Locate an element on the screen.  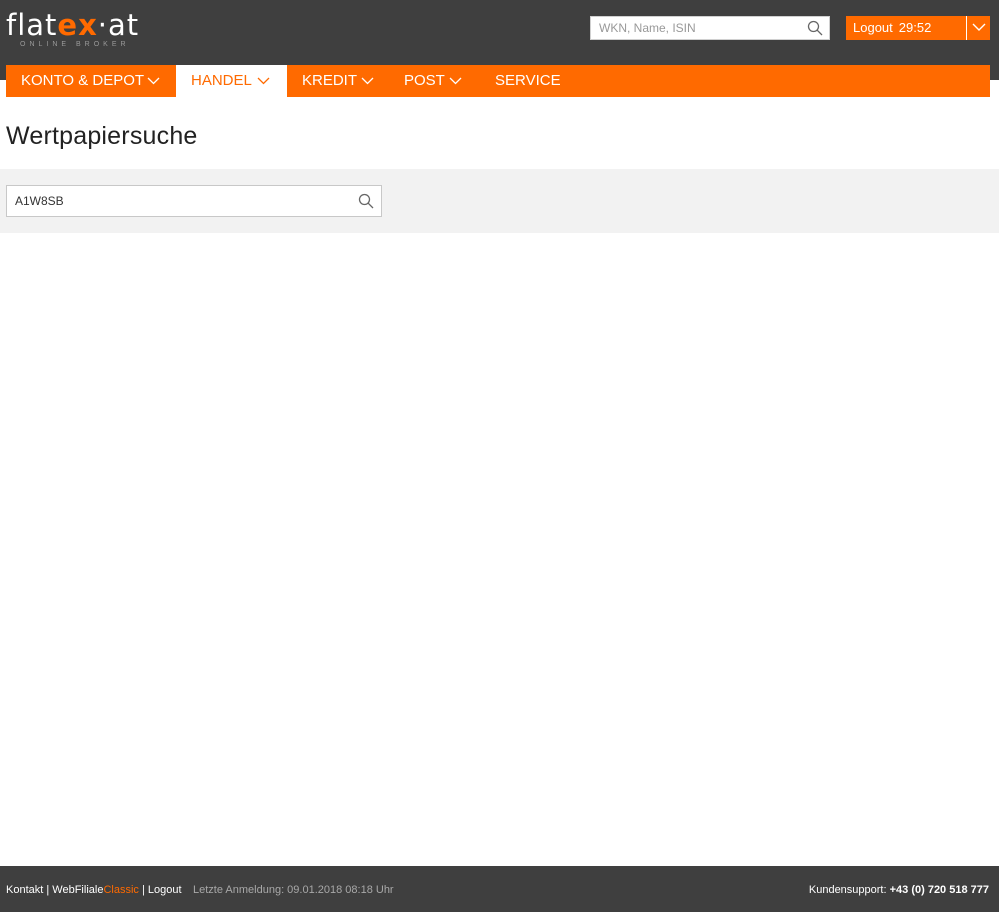
customer-support: Kundensupport: +43 (0) 720 518 777 is located at coordinates (899, 890).